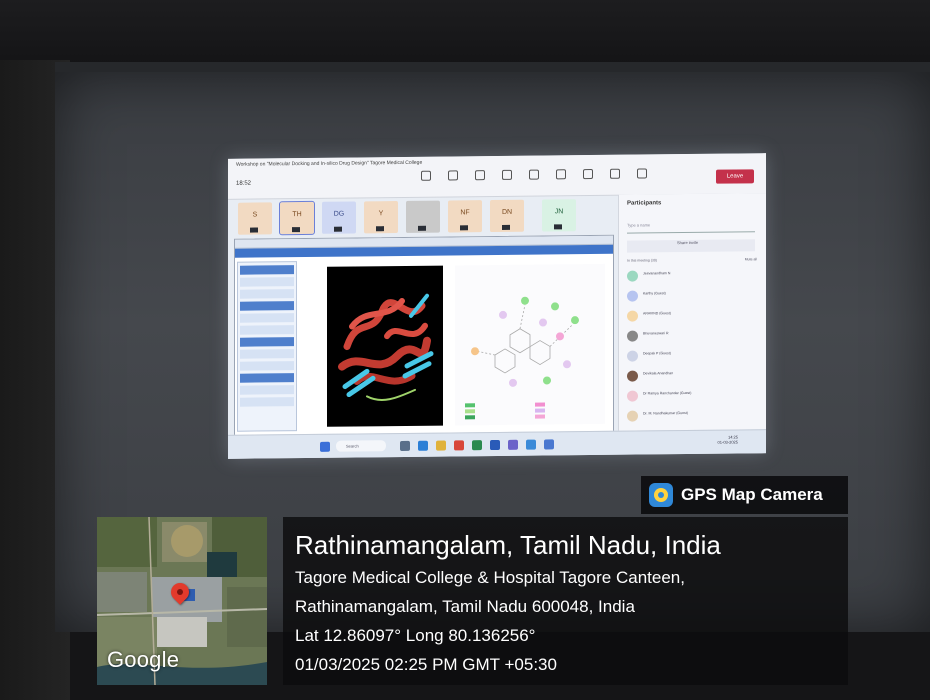 The height and width of the screenshot is (700, 930). I want to click on camera-icon, so click(588, 177).